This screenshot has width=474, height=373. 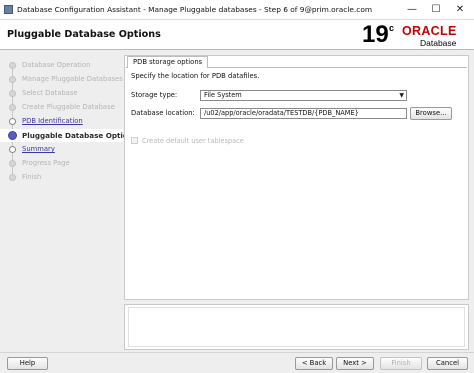 What do you see at coordinates (314, 363) in the screenshot?
I see `back-button: < Back` at bounding box center [314, 363].